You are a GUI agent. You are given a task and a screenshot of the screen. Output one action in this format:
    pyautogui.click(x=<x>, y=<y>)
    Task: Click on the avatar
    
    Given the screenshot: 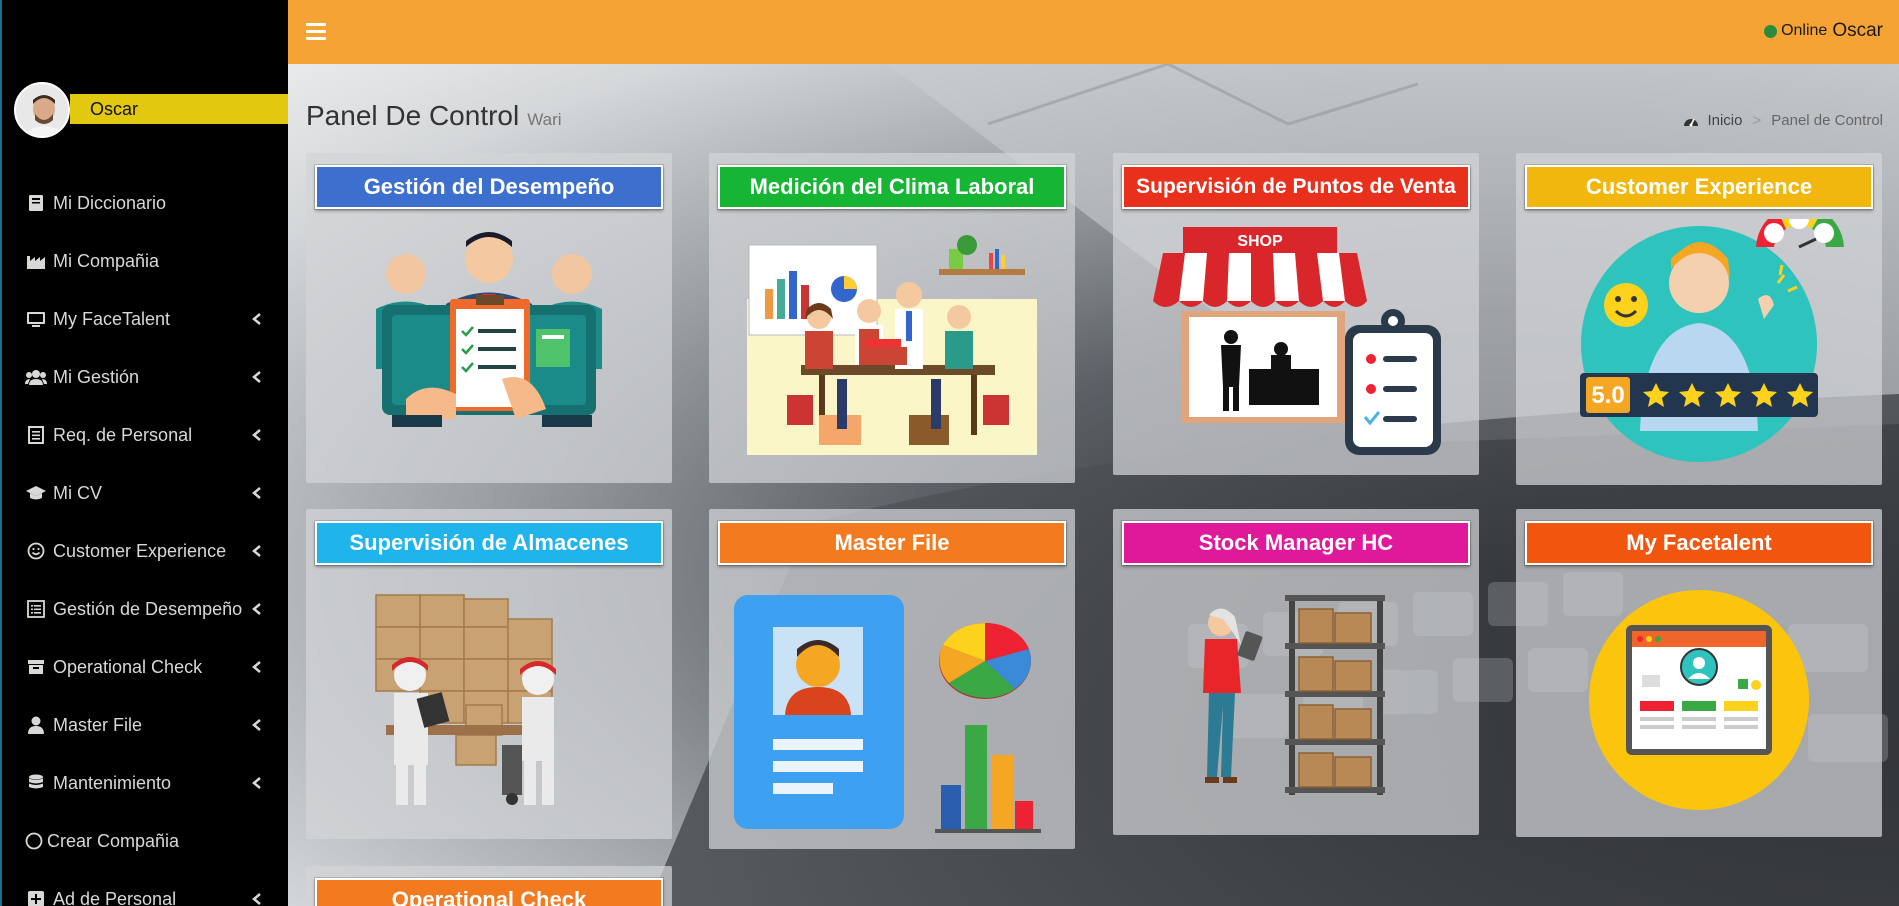 What is the action you would take?
    pyautogui.click(x=42, y=110)
    